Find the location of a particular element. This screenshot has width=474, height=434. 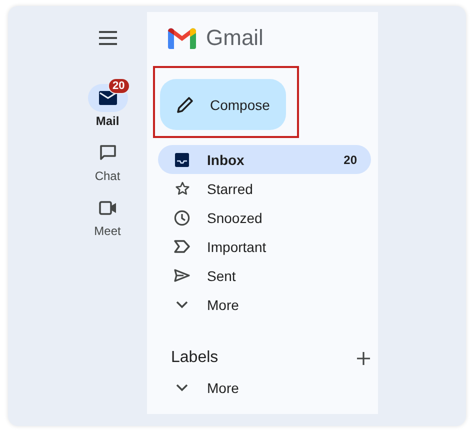

compose-button: Compose is located at coordinates (223, 104).